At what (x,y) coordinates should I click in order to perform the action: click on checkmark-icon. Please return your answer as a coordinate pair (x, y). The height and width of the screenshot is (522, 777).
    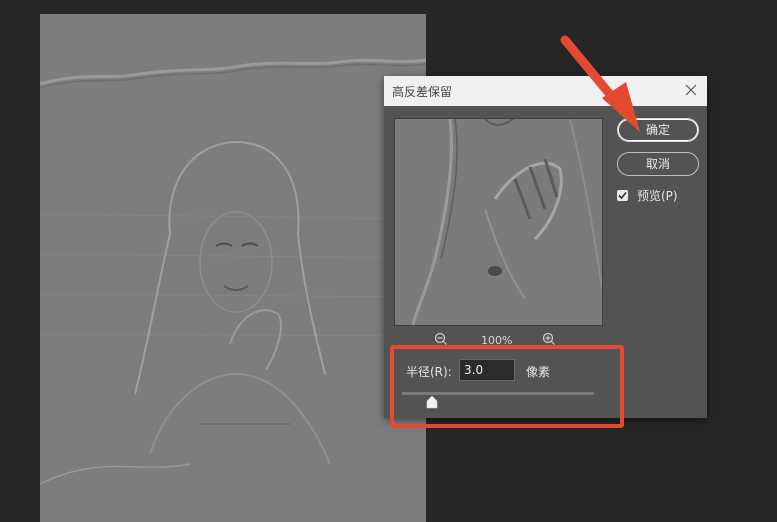
    Looking at the image, I should click on (622, 195).